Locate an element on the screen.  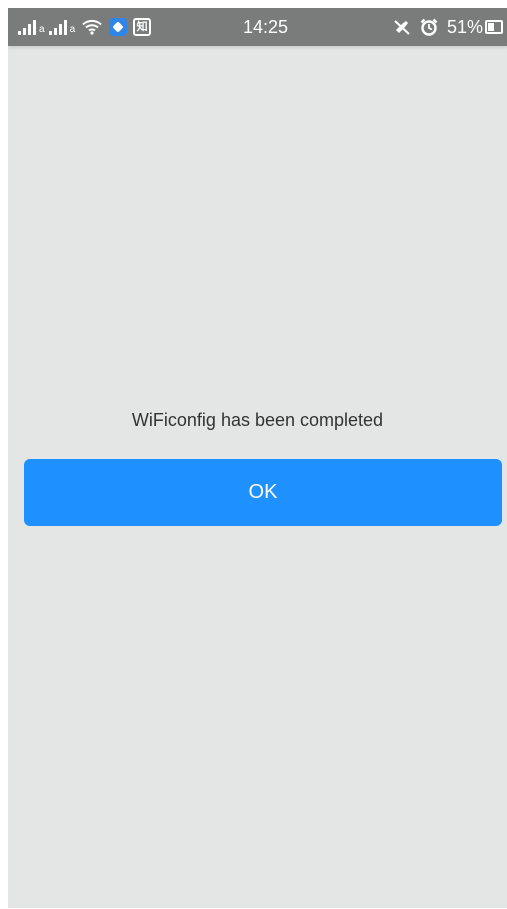
status-bar-left: a a 知 is located at coordinates (85, 27).